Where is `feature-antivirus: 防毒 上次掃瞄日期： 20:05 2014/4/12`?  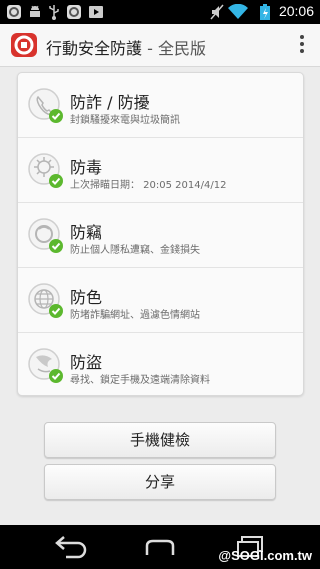
feature-antivirus: 防毒 上次掃瞄日期： 20:05 2014/4/12 is located at coordinates (160, 170).